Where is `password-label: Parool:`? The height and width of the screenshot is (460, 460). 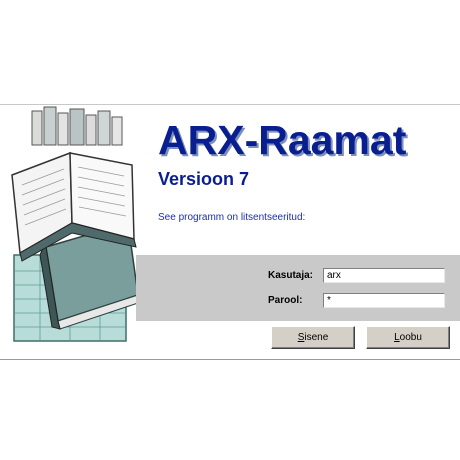
password-label: Parool: is located at coordinates (285, 300).